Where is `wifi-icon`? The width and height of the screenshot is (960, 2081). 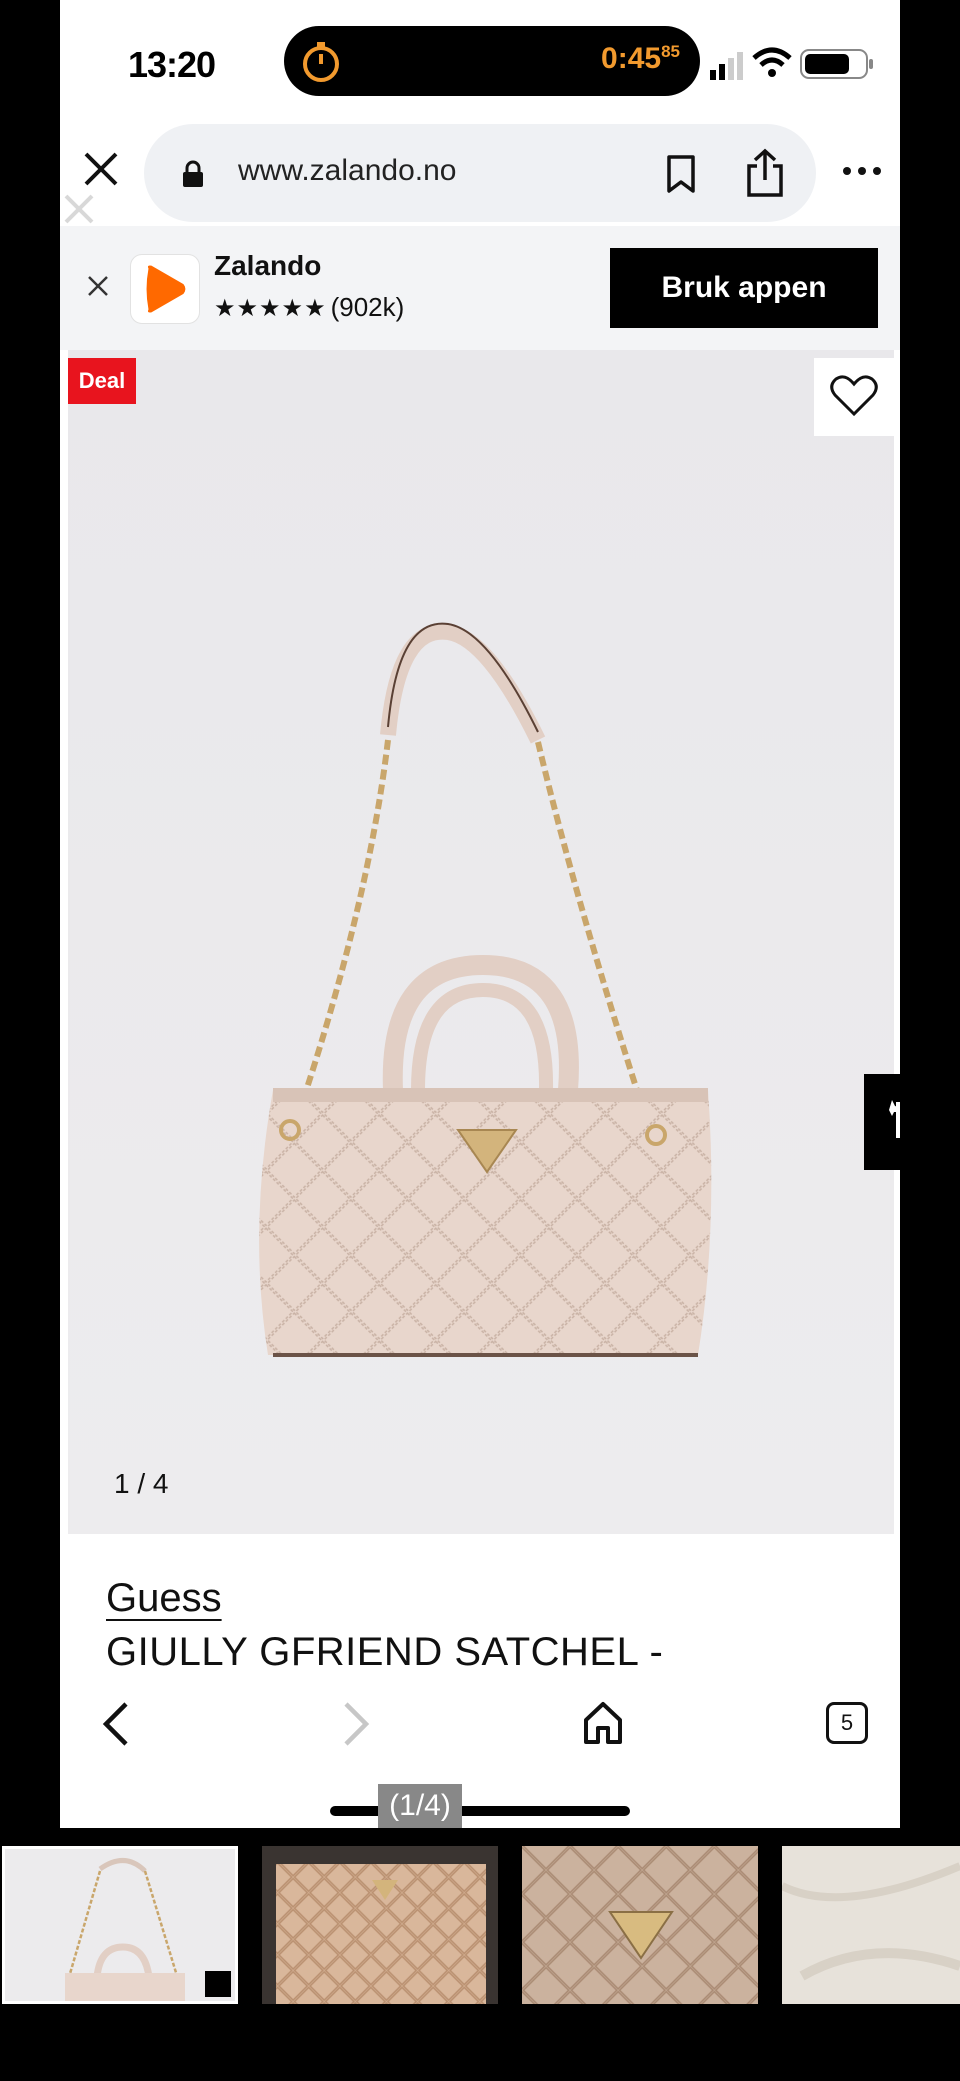 wifi-icon is located at coordinates (772, 62).